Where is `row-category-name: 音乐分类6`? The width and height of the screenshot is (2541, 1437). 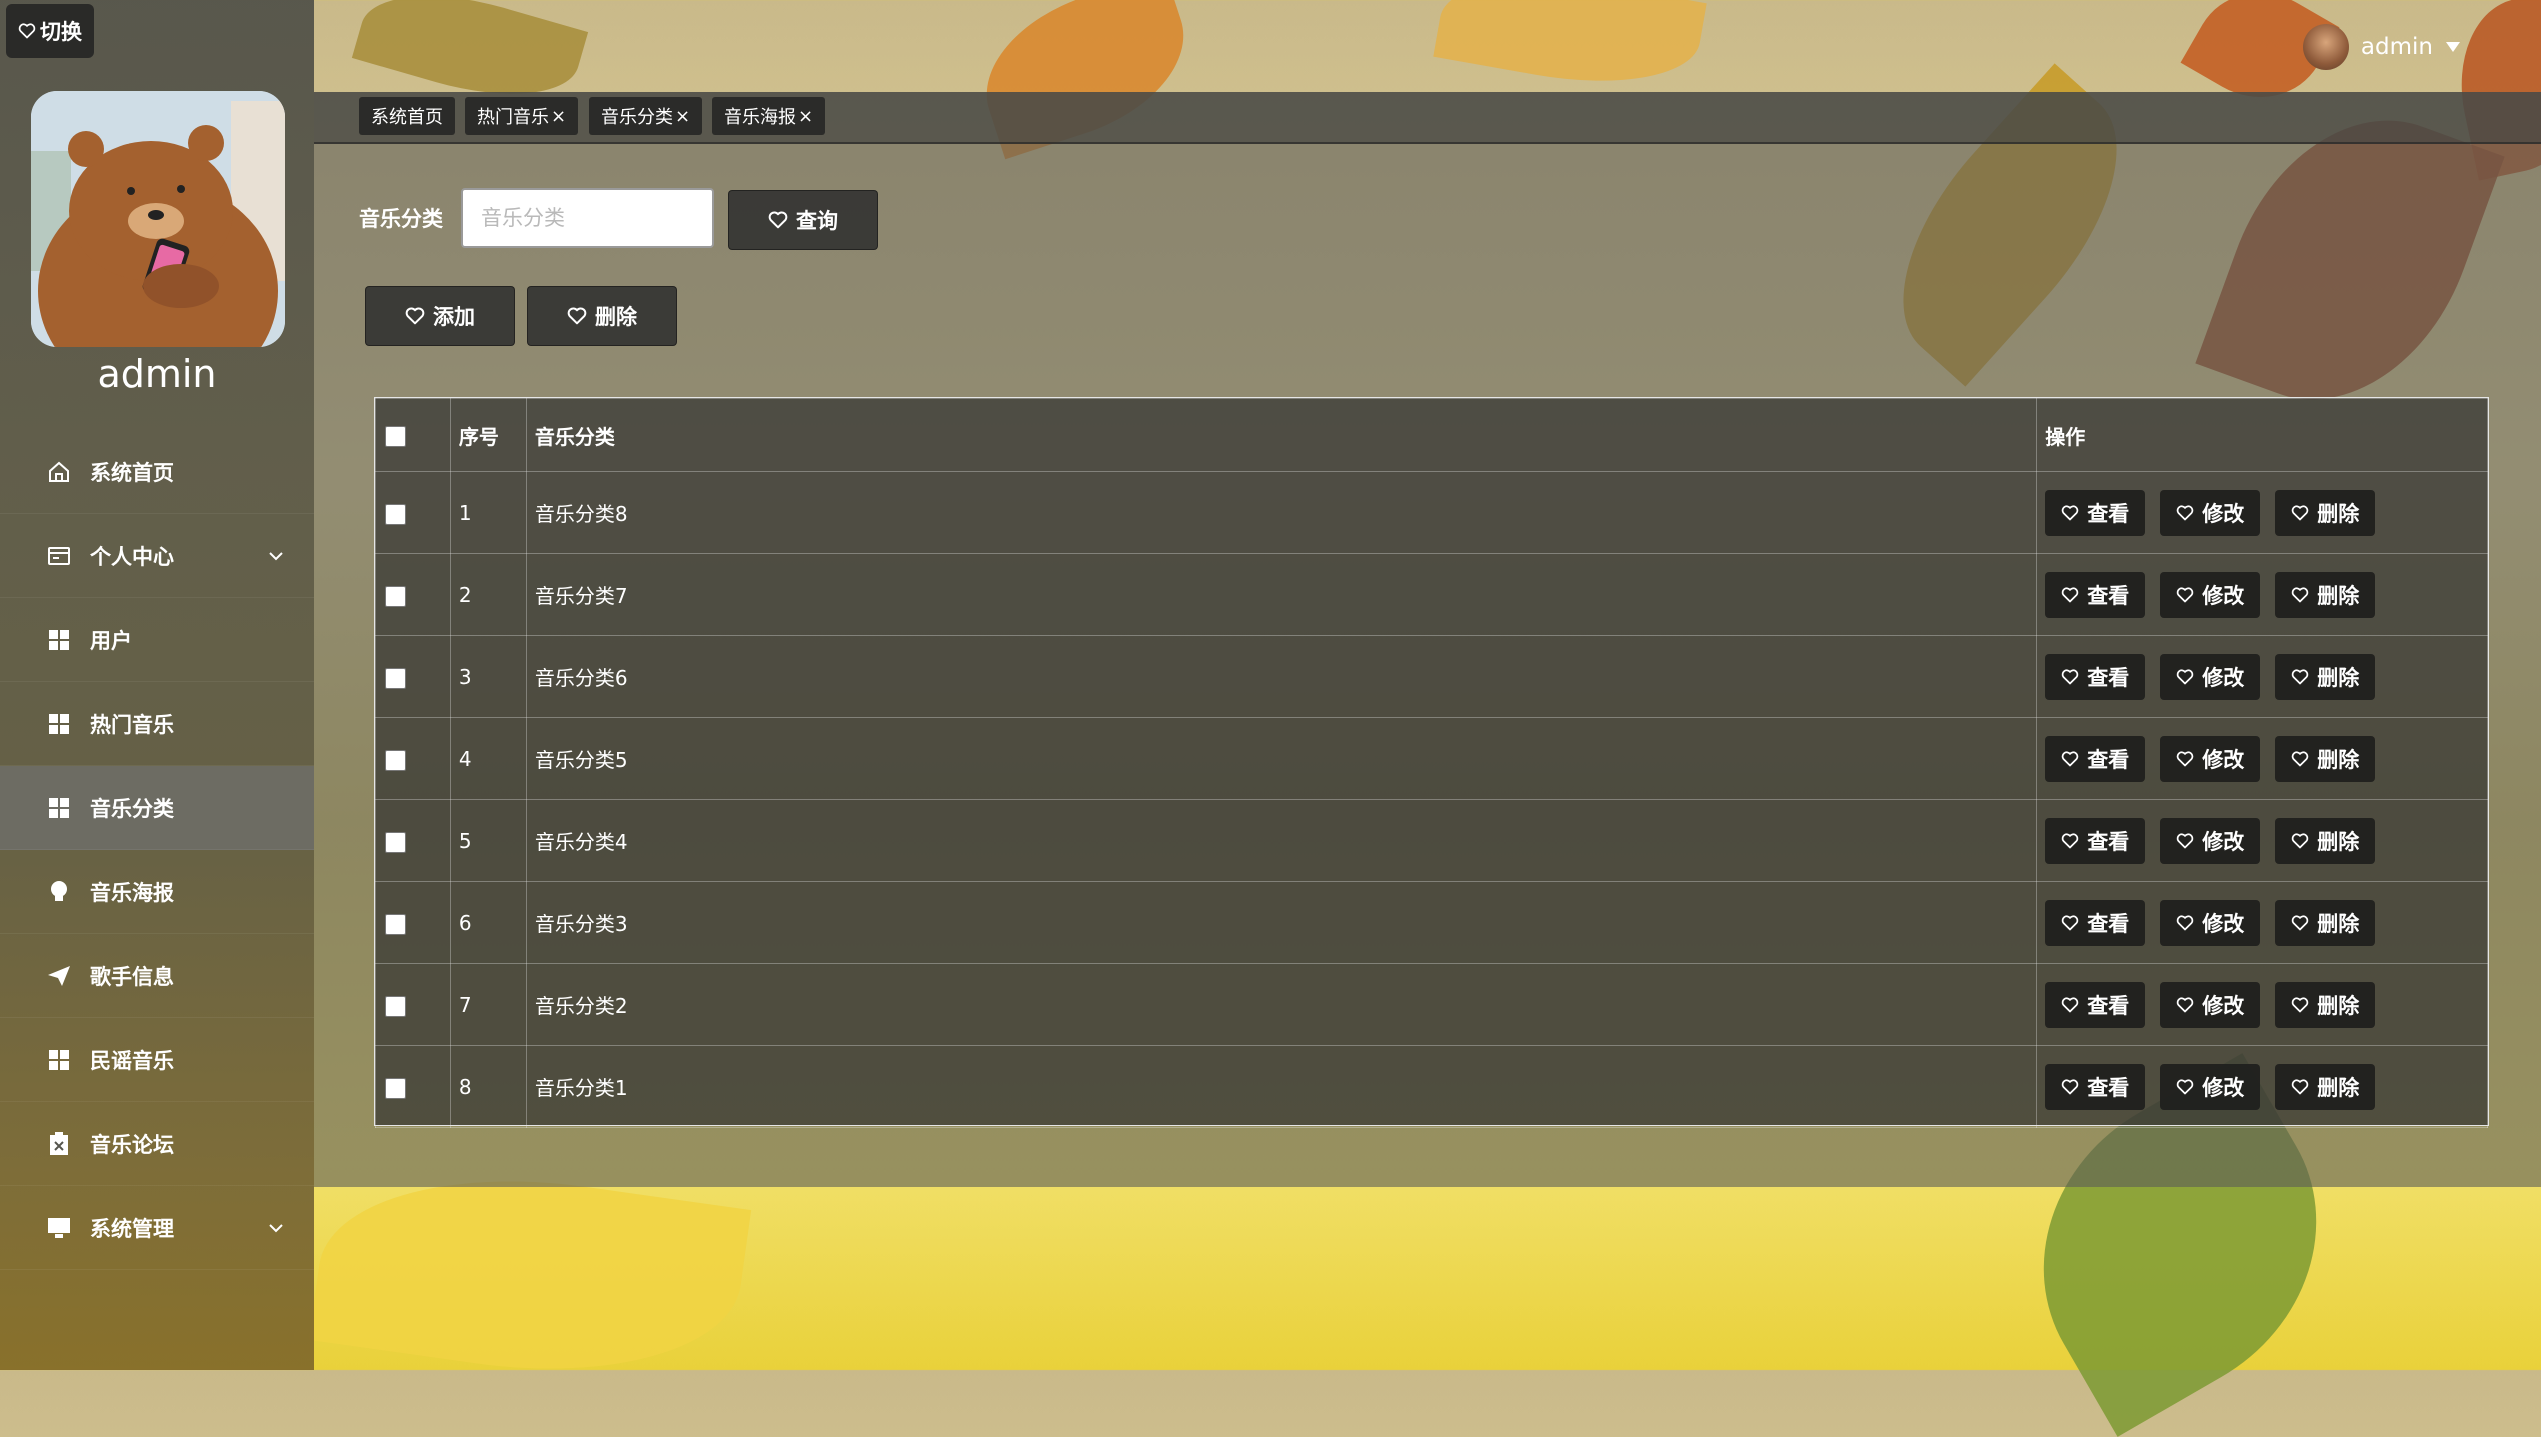 row-category-name: 音乐分类6 is located at coordinates (1281, 676).